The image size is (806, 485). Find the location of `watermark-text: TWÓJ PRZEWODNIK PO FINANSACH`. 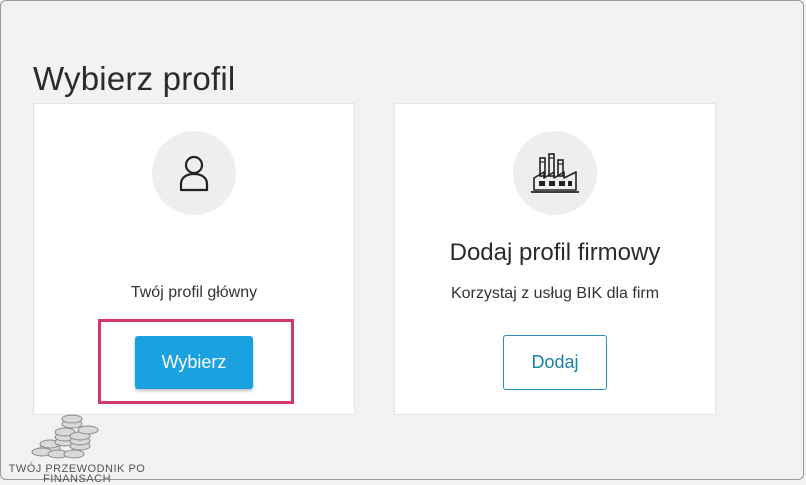

watermark-text: TWÓJ PRZEWODNIK PO FINANSACH is located at coordinates (77, 474).